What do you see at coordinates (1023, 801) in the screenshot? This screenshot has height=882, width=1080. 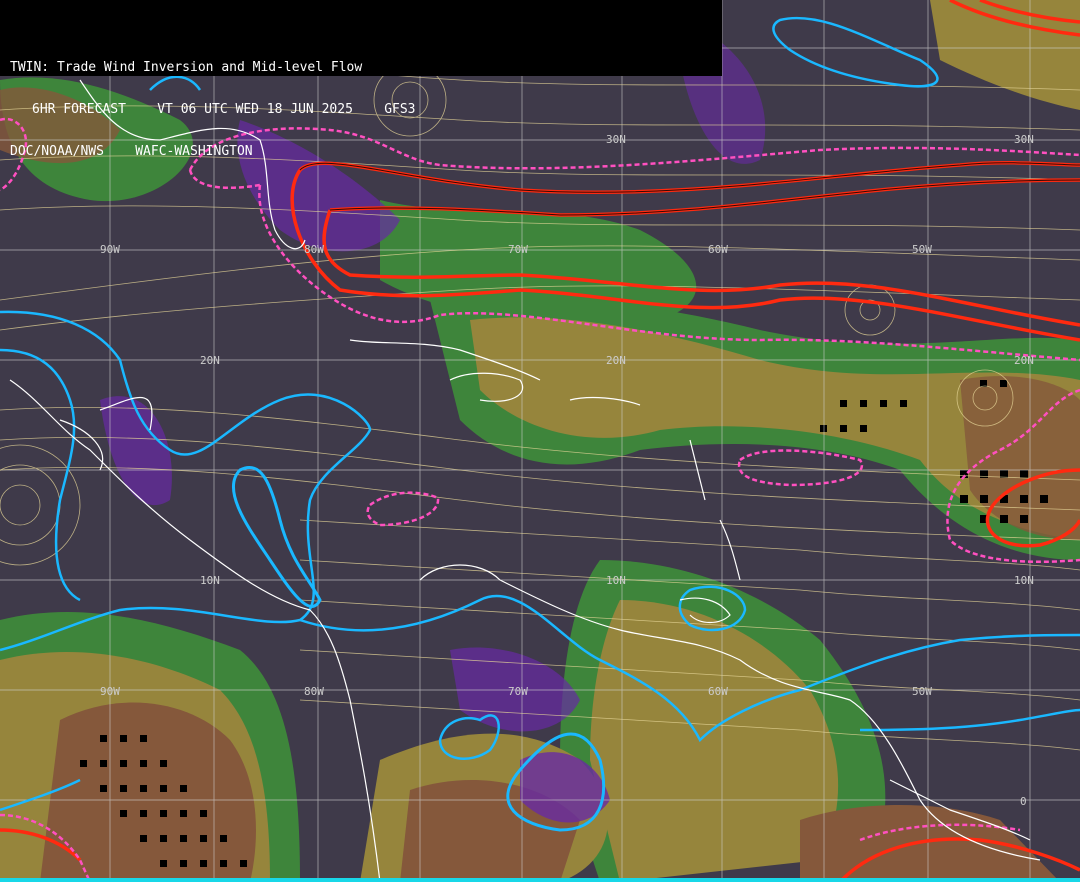 I see `lat-label-0: 0` at bounding box center [1023, 801].